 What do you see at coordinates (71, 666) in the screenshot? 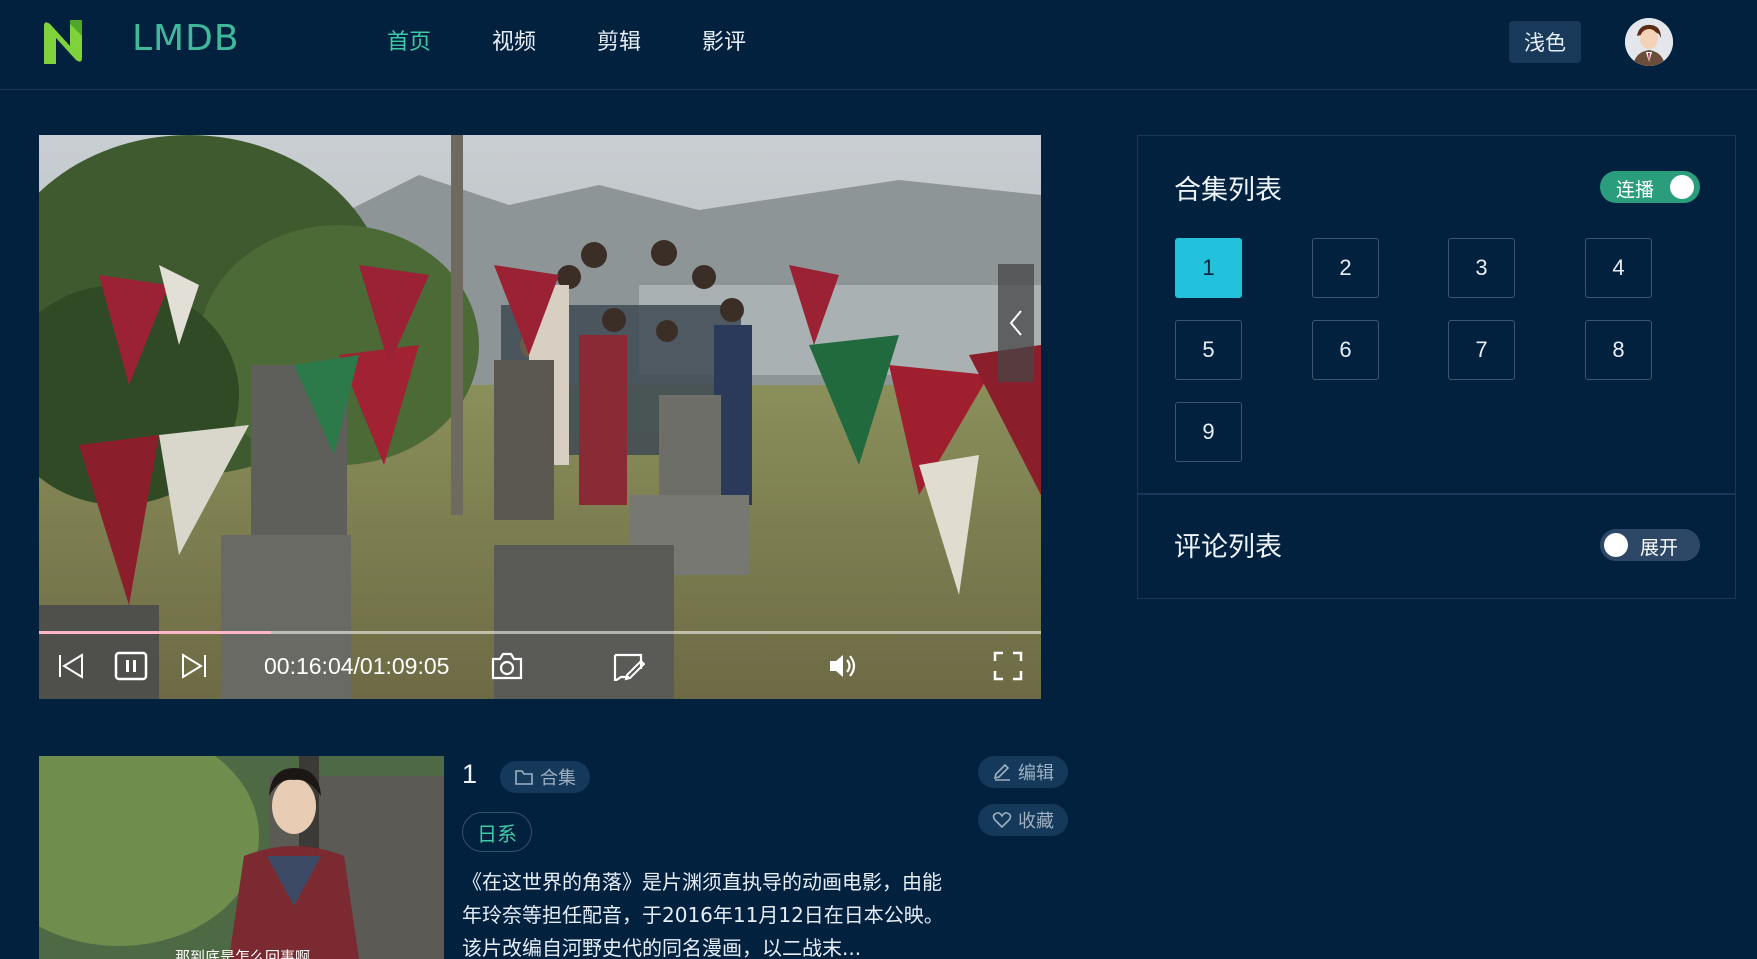
I see `skip-previous-icon` at bounding box center [71, 666].